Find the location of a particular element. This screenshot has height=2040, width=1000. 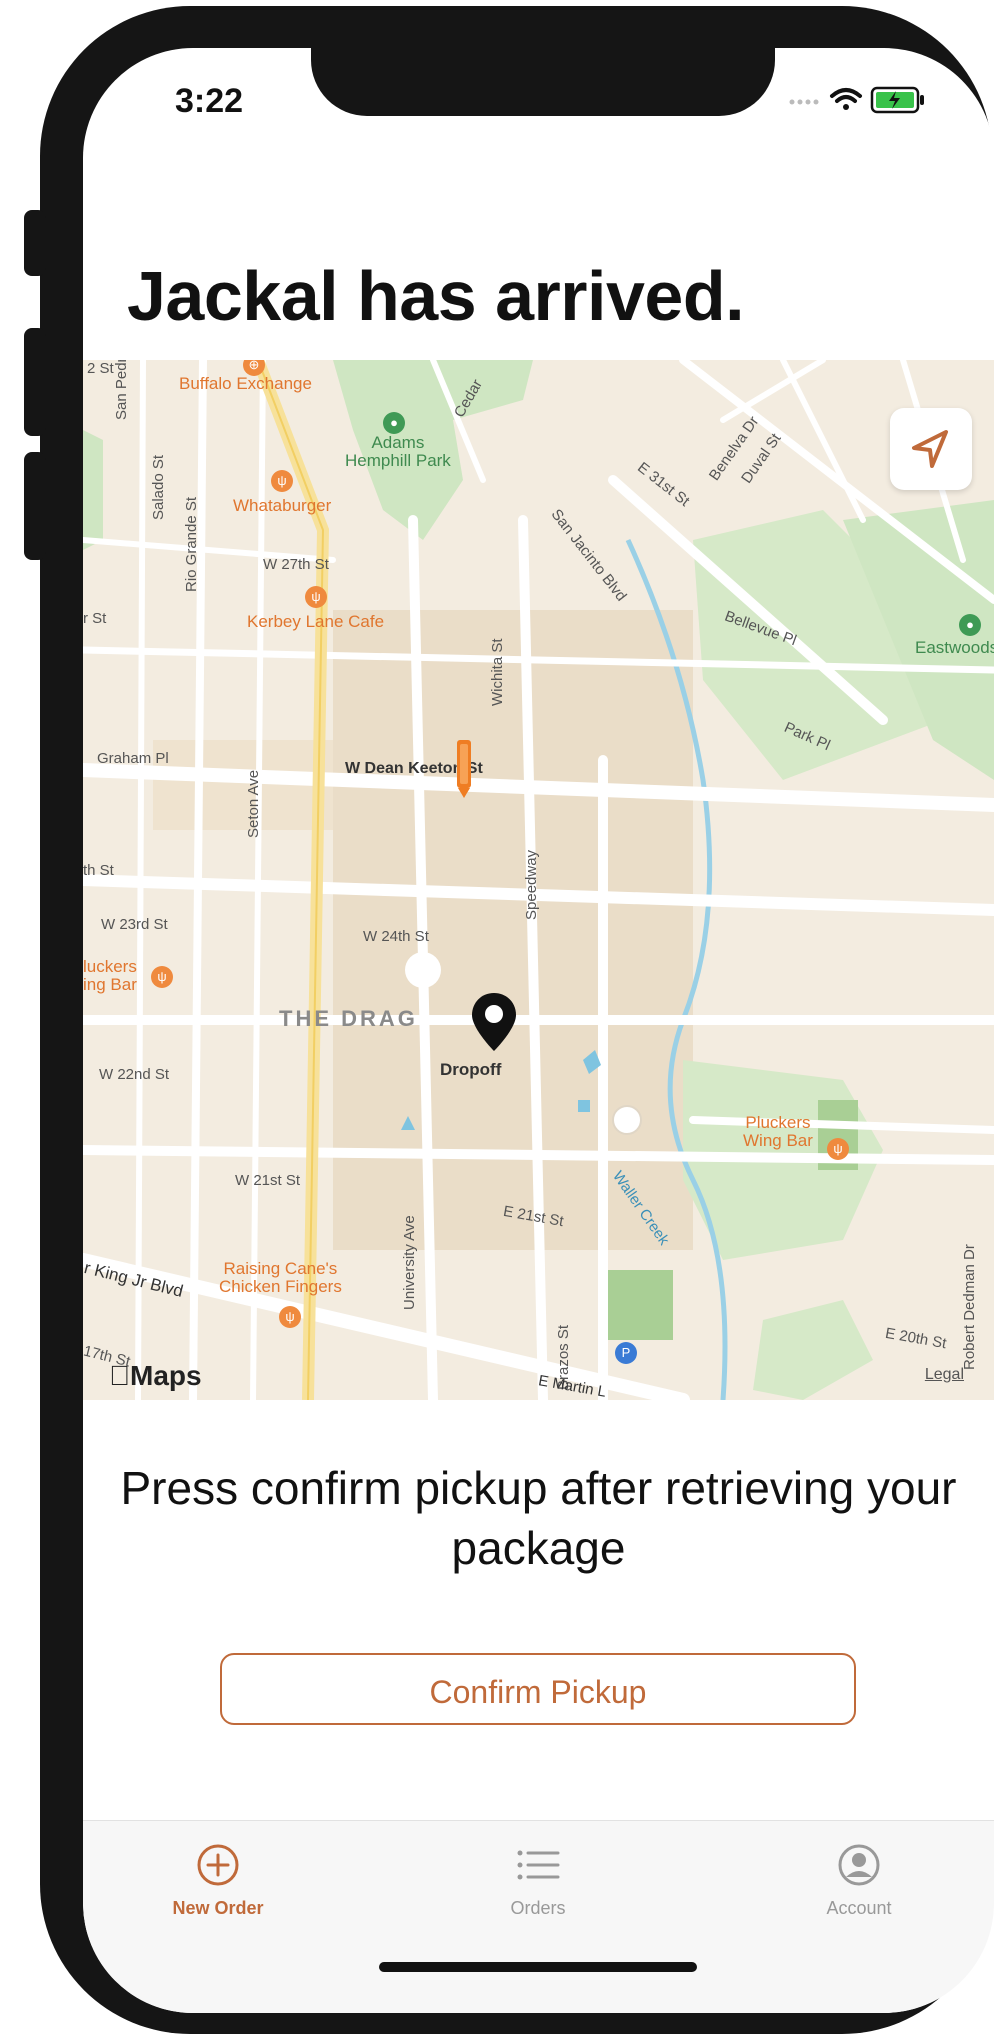

page-title: Jackal has arrived. is located at coordinates (436, 296).